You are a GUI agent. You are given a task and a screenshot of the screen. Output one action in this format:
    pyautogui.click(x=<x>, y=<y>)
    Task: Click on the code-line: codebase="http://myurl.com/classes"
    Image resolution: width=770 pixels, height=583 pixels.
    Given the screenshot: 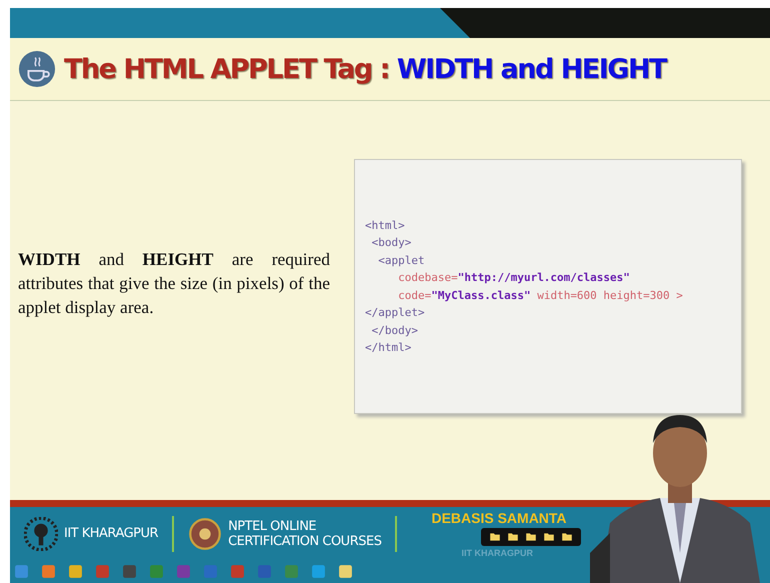 What is the action you would take?
    pyautogui.click(x=514, y=277)
    